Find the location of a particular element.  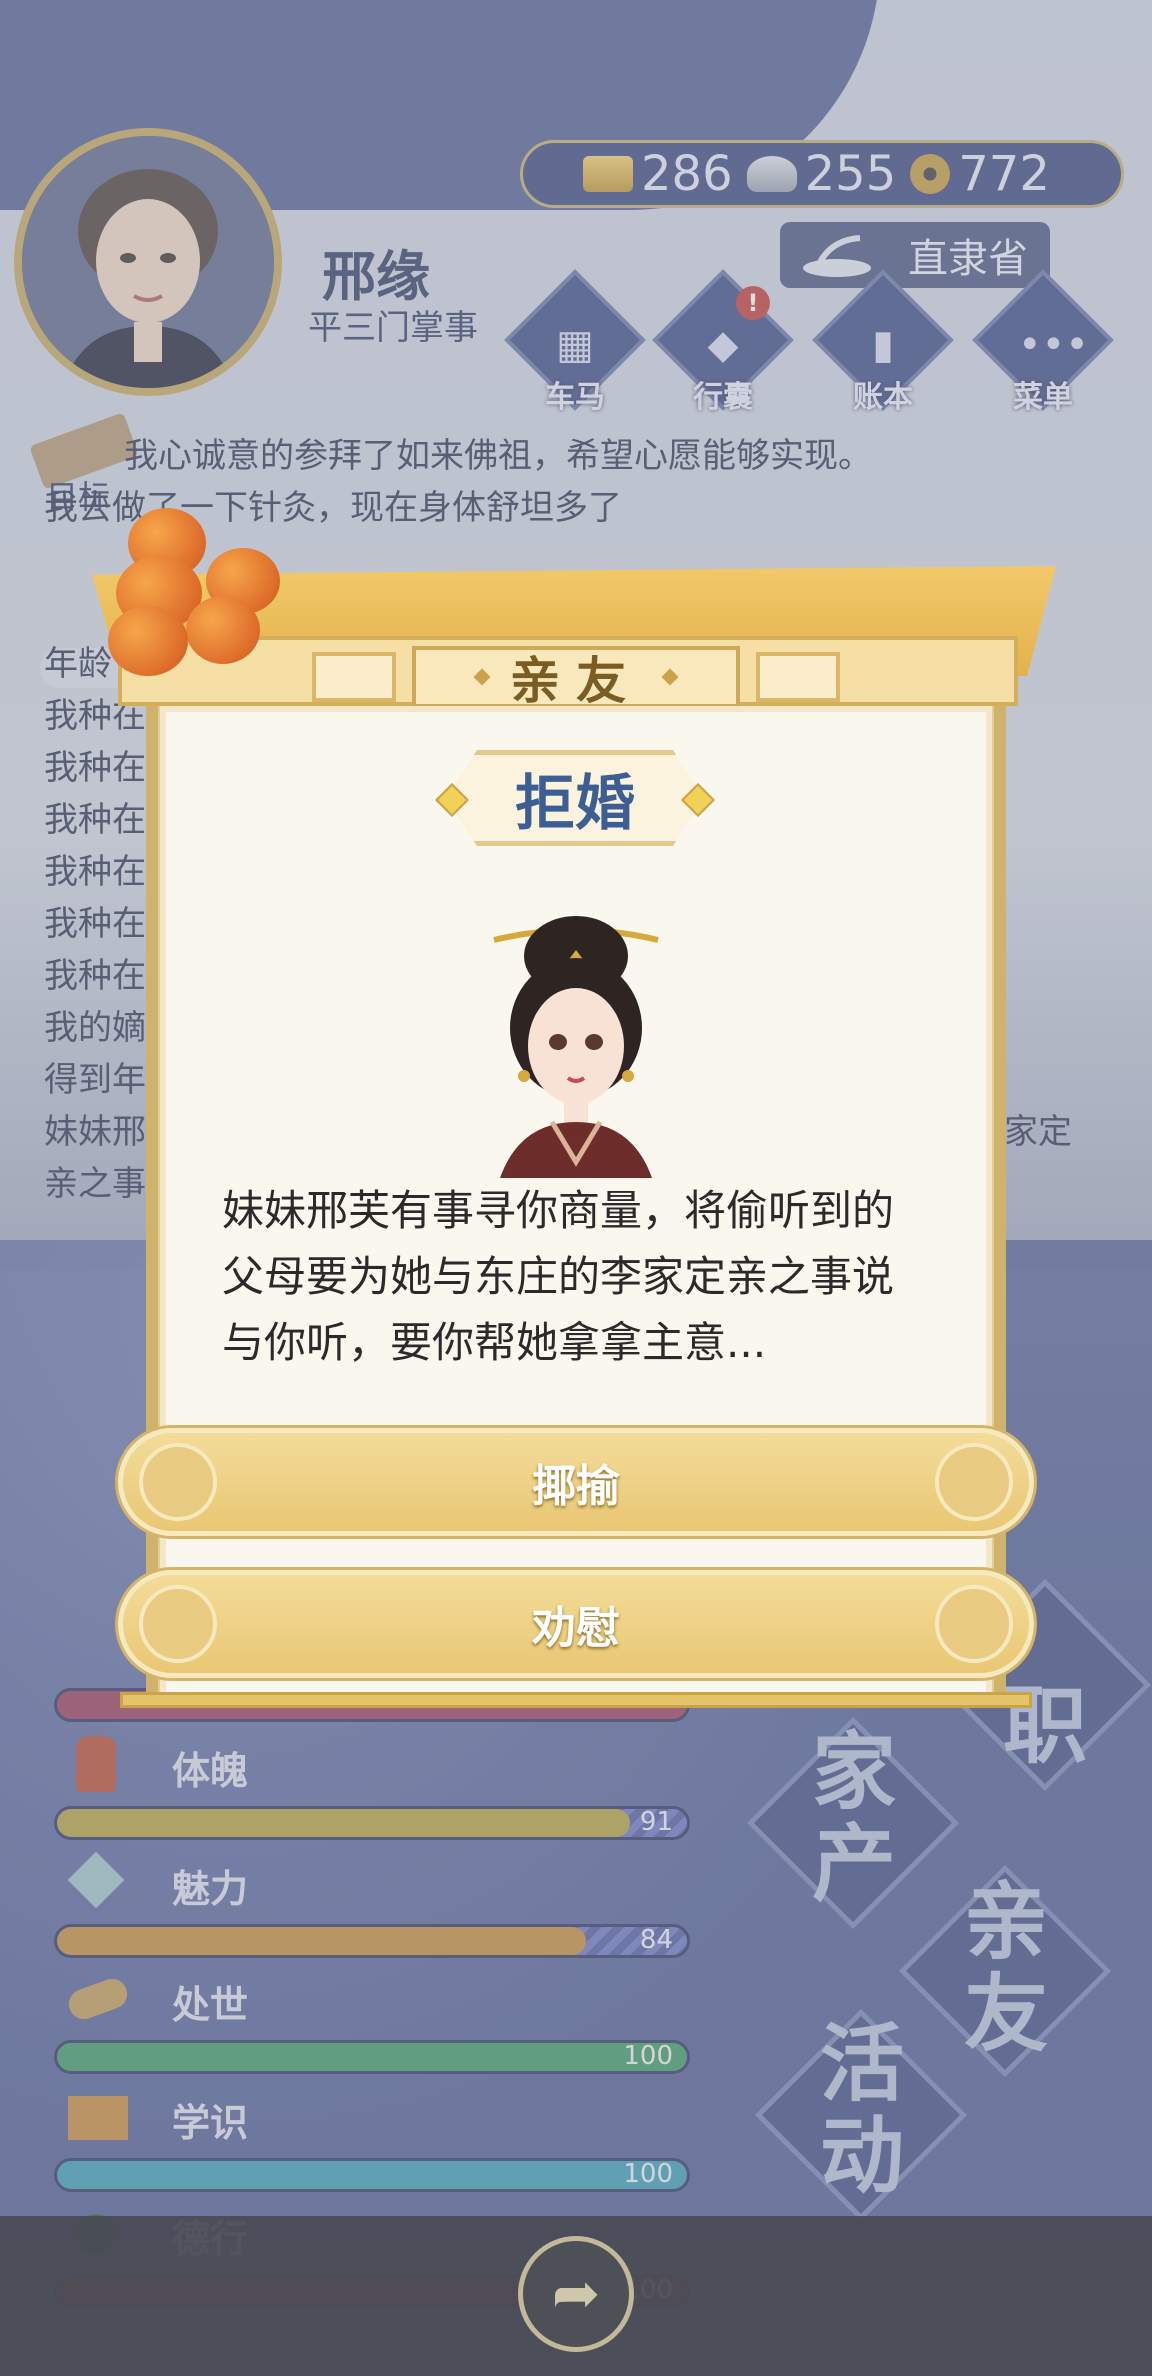

dialog-header: 亲友 is located at coordinates (576, 678).